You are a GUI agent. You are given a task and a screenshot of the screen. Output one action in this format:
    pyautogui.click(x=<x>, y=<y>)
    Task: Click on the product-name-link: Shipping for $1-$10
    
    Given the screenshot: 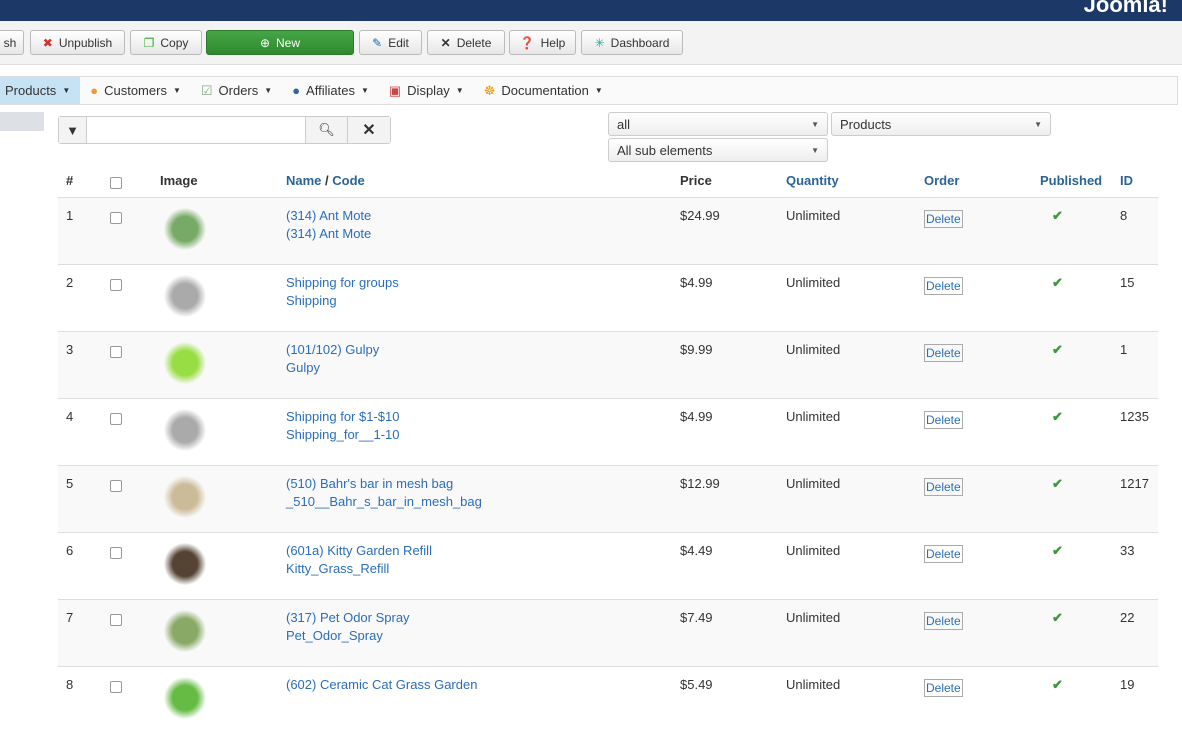 What is the action you would take?
    pyautogui.click(x=342, y=416)
    